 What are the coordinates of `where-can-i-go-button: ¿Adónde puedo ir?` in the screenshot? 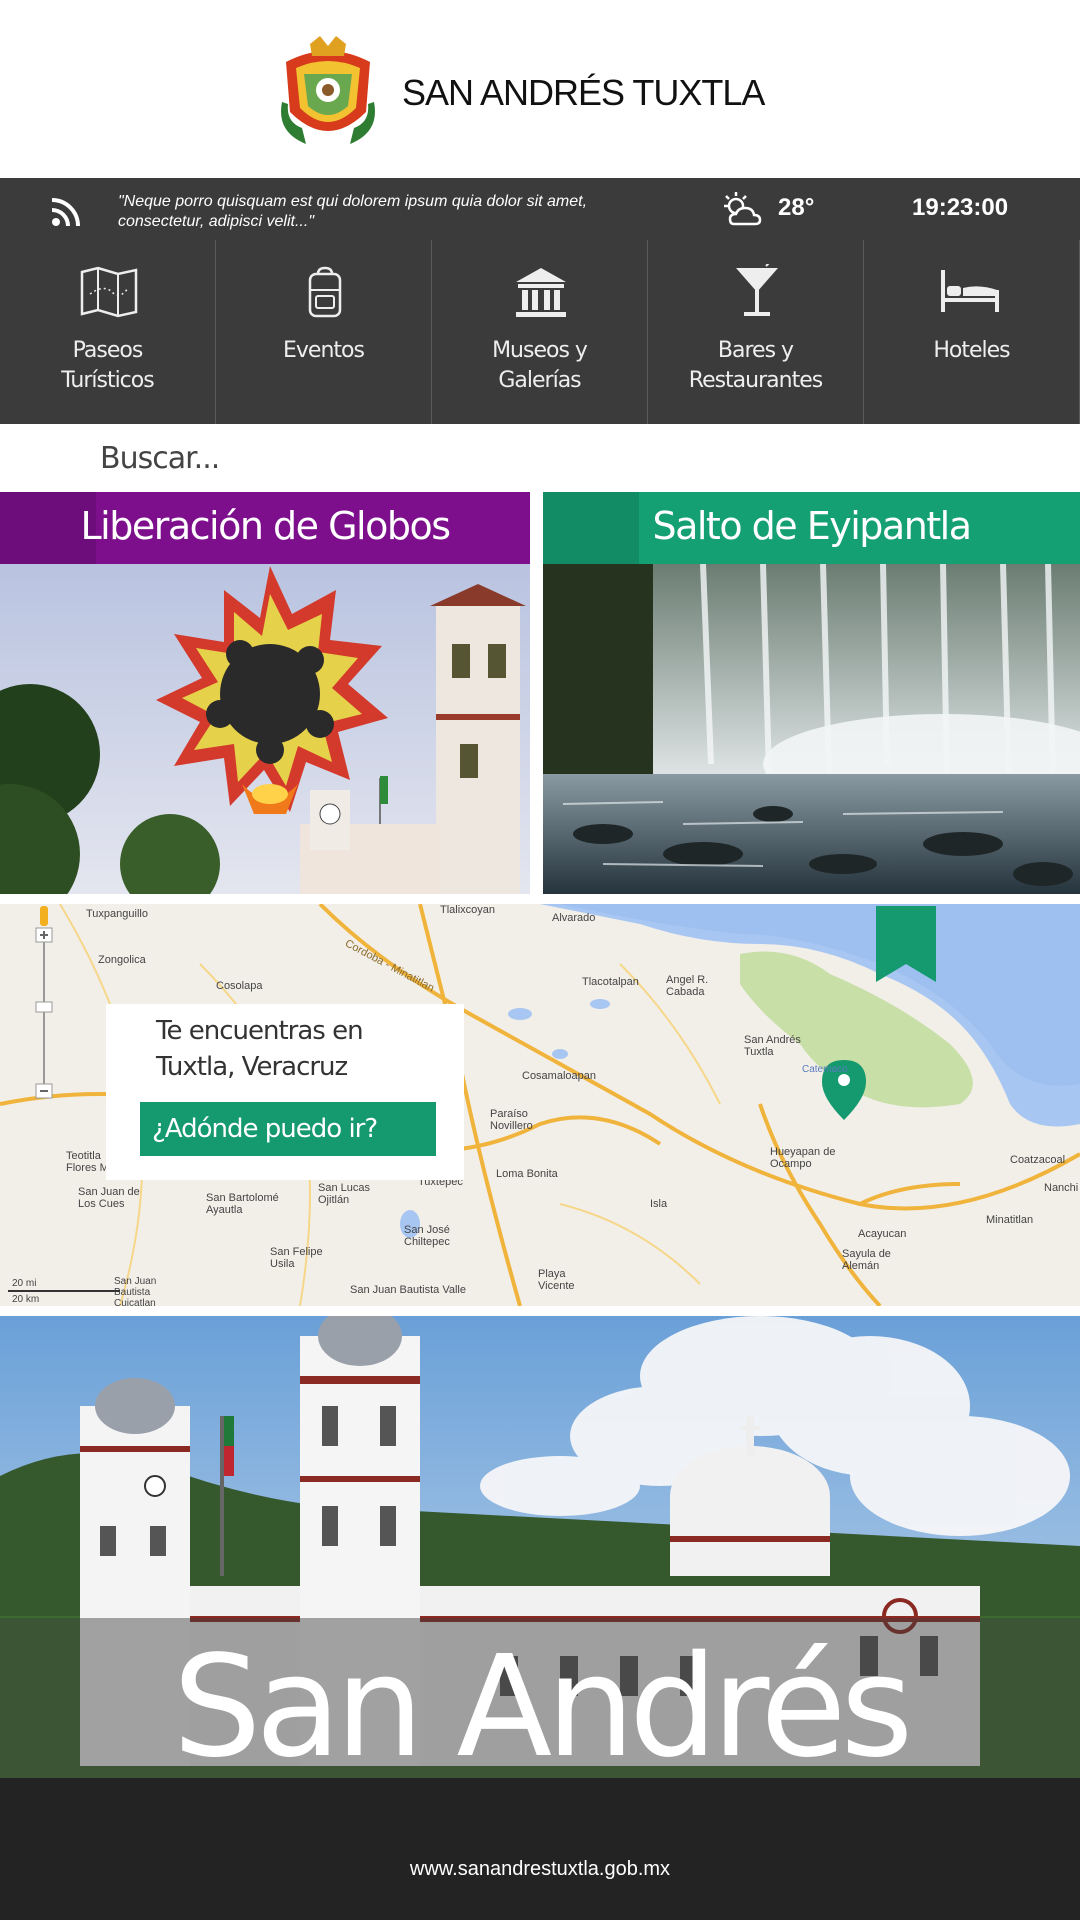 It's located at (288, 1129).